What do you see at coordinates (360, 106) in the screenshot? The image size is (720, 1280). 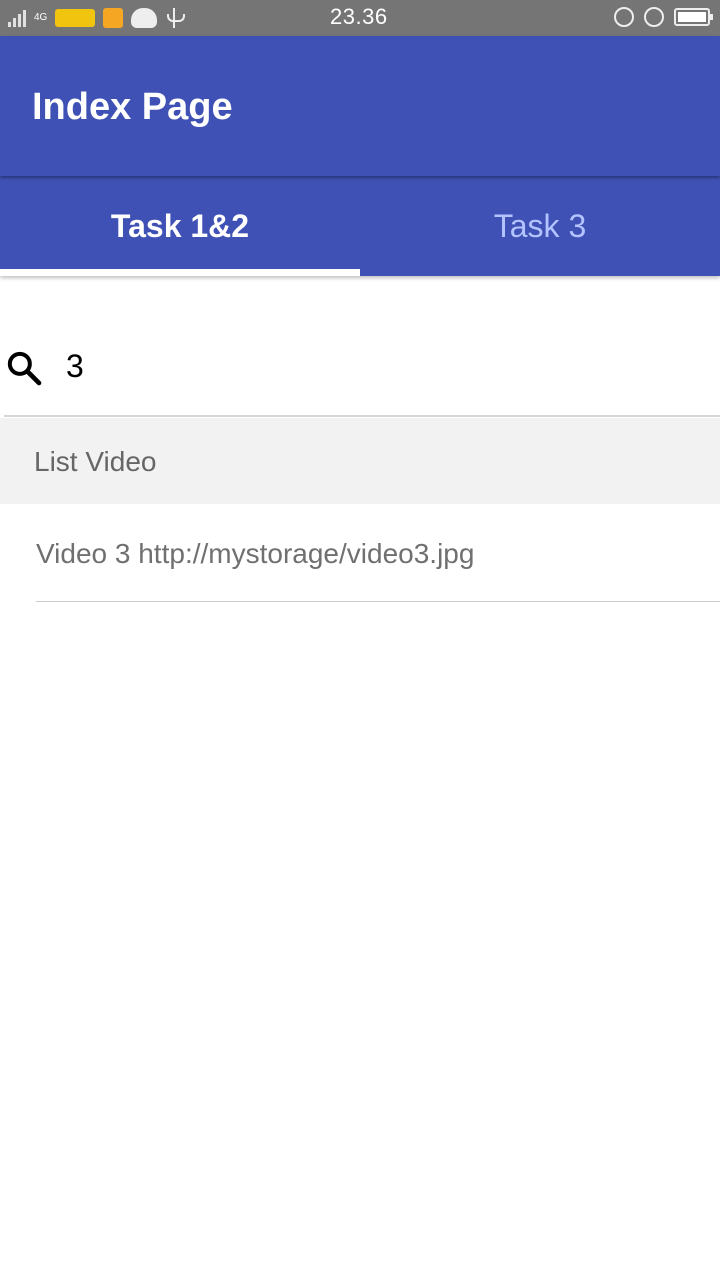 I see `app-toolbar: Index Page` at bounding box center [360, 106].